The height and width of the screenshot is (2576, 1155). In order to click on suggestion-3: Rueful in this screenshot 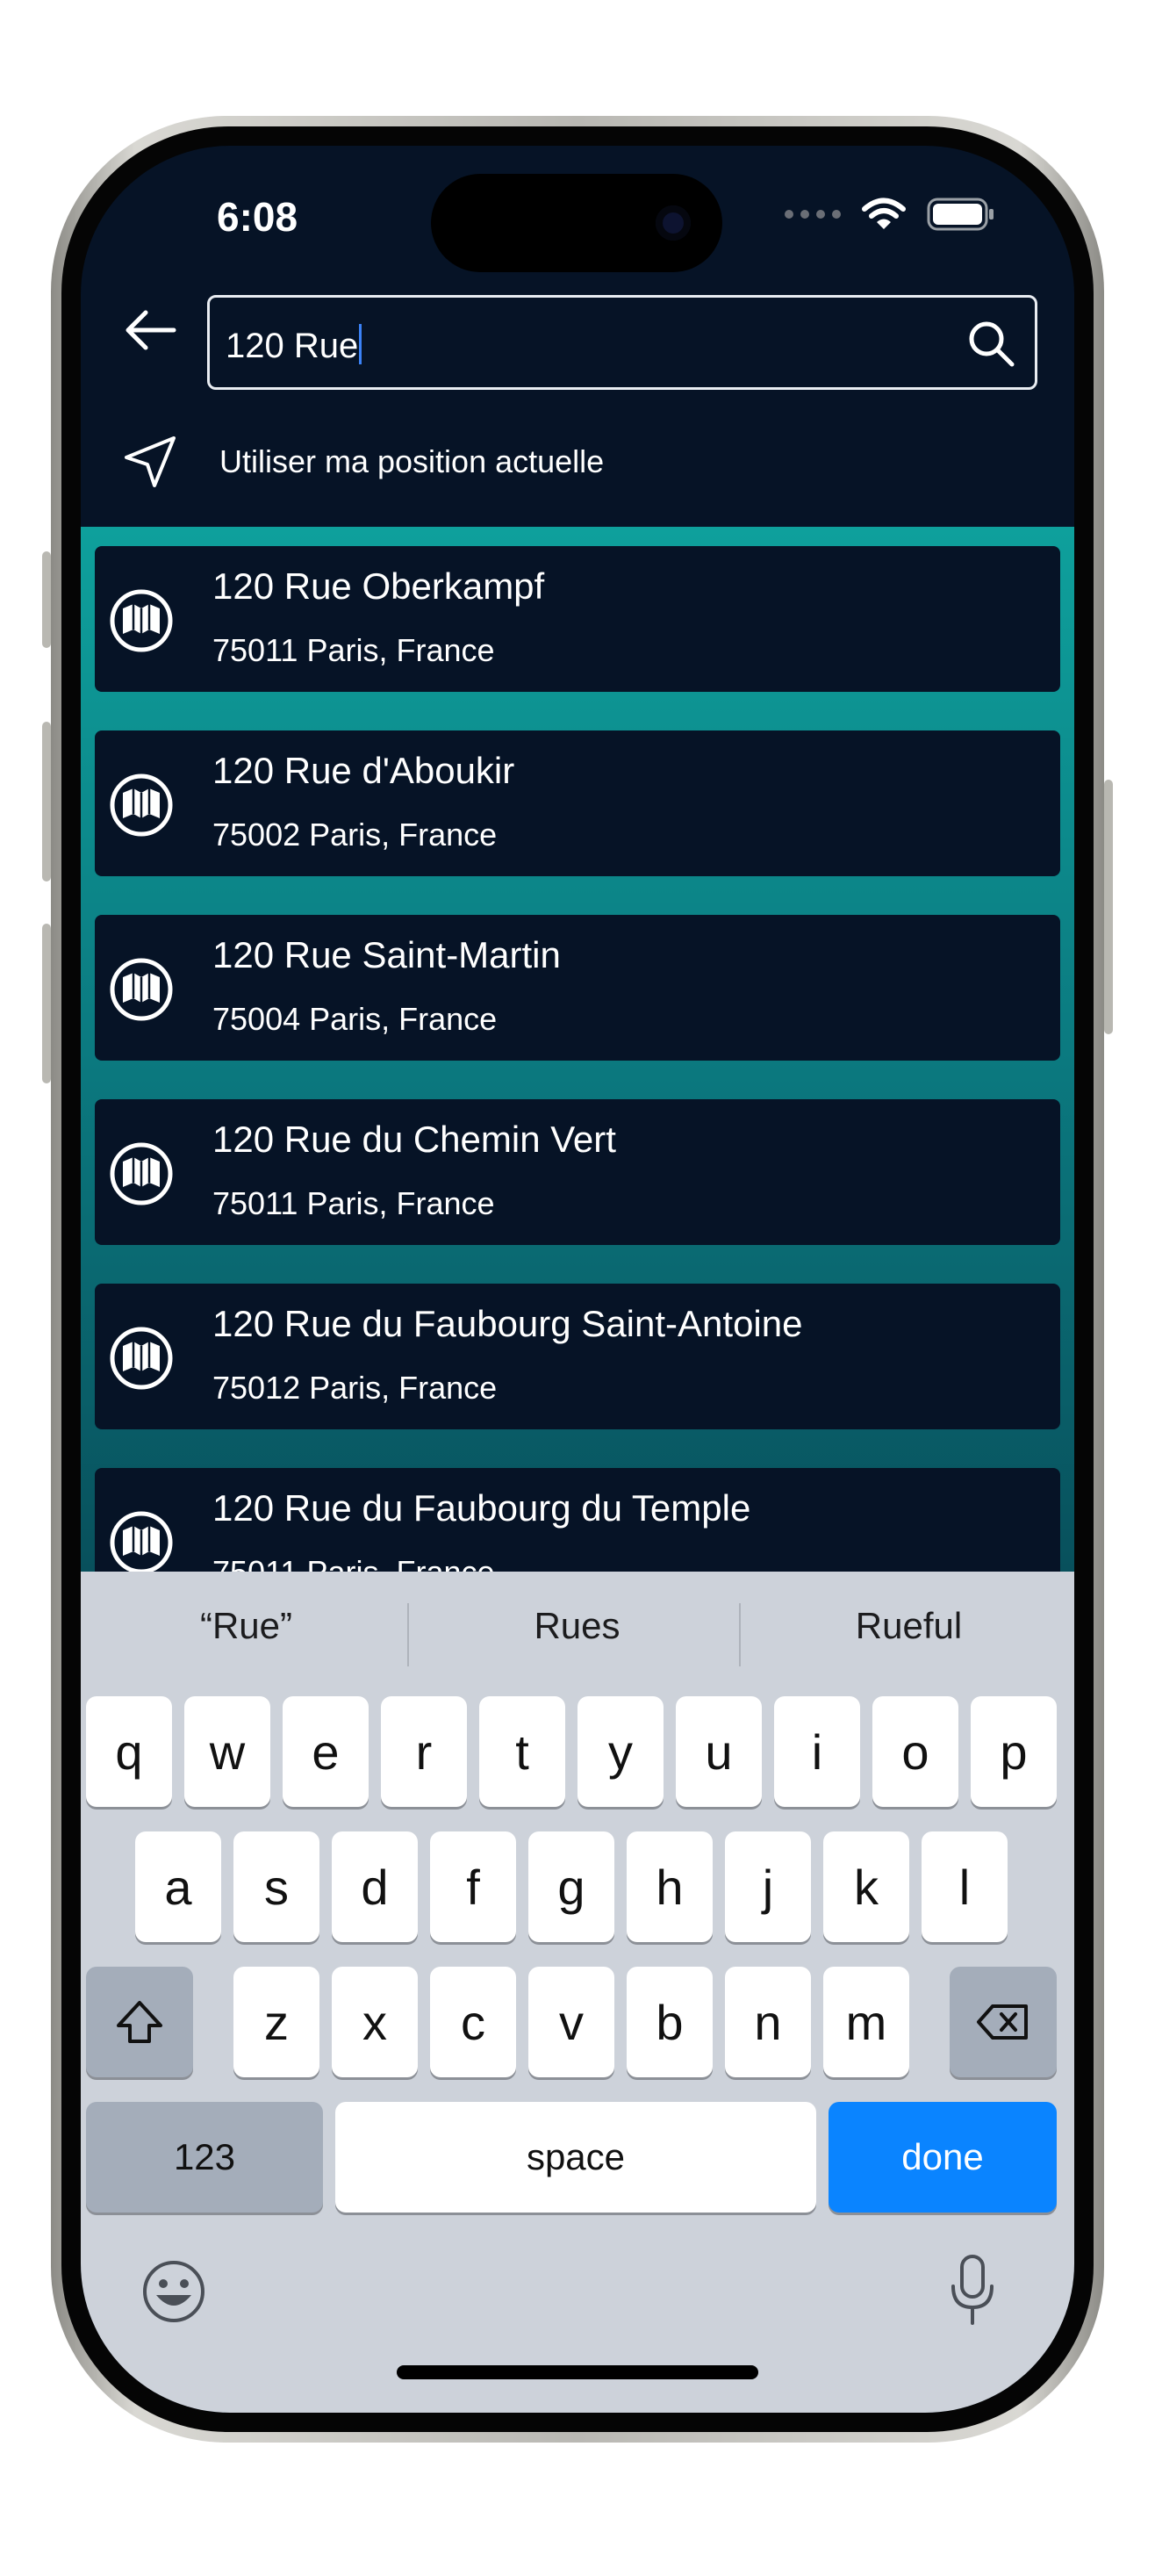, I will do `click(908, 1626)`.